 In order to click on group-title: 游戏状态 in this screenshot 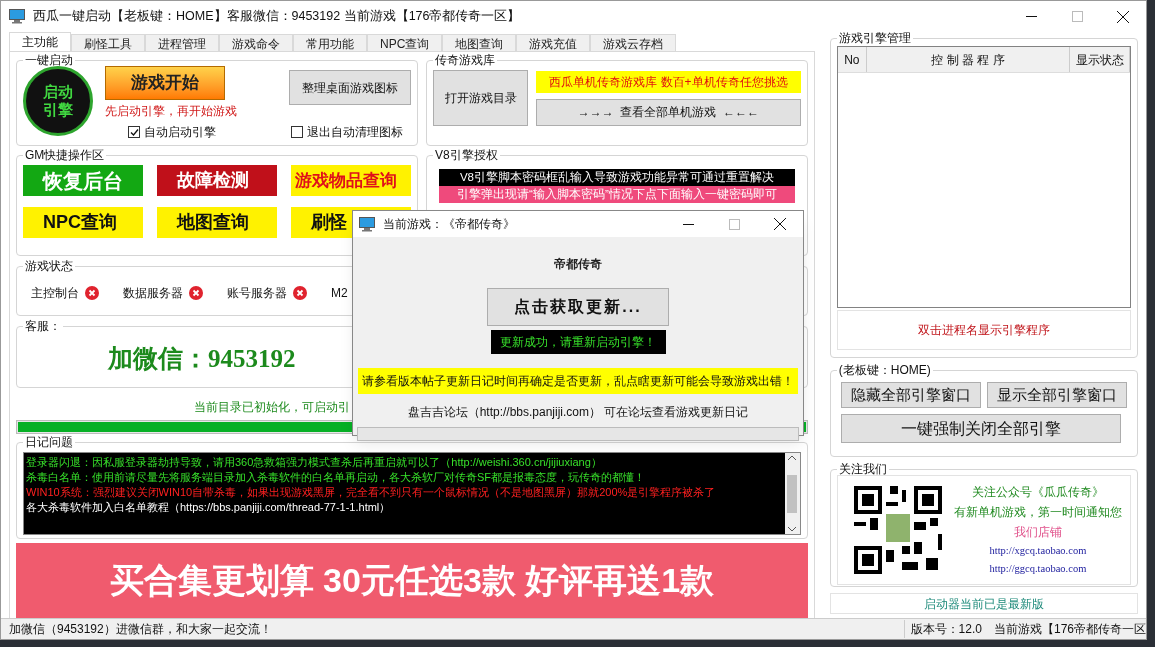, I will do `click(49, 266)`.